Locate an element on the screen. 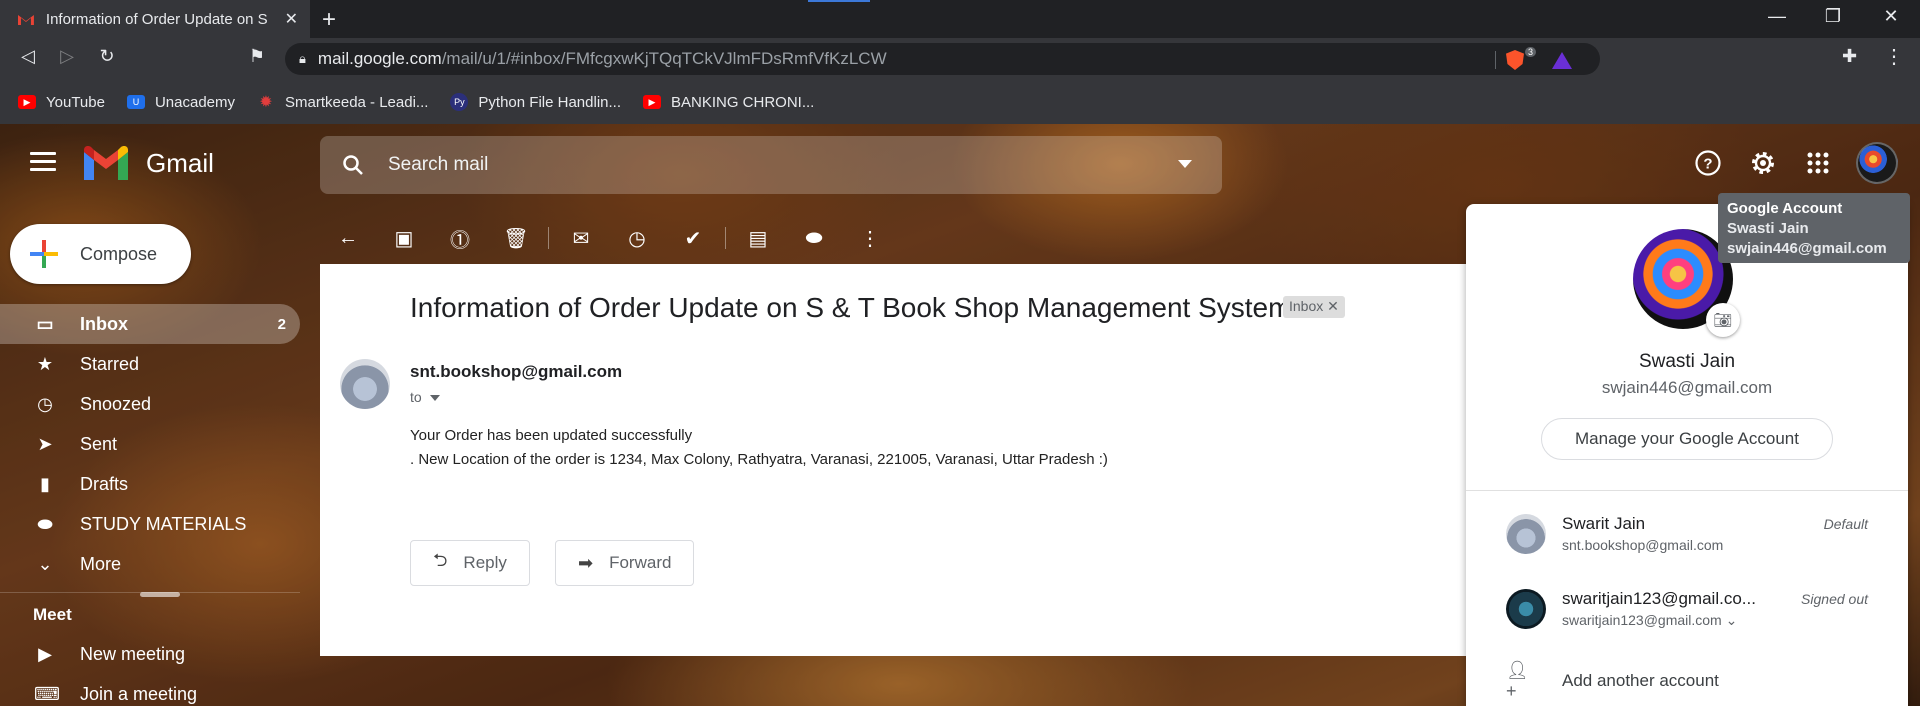 The height and width of the screenshot is (706, 1920). compose-button: Compose is located at coordinates (100, 254).